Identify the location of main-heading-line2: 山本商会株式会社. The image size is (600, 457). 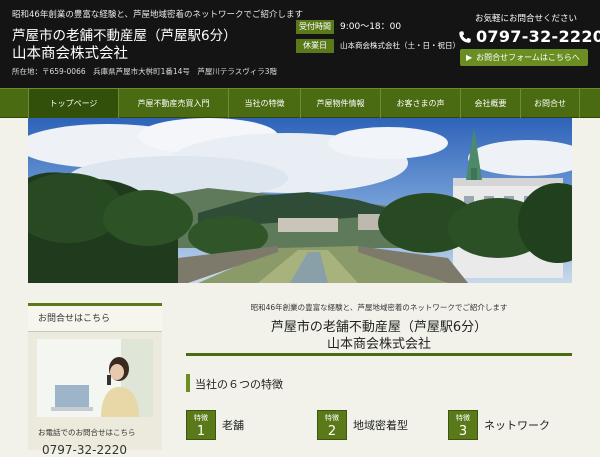
(378, 344).